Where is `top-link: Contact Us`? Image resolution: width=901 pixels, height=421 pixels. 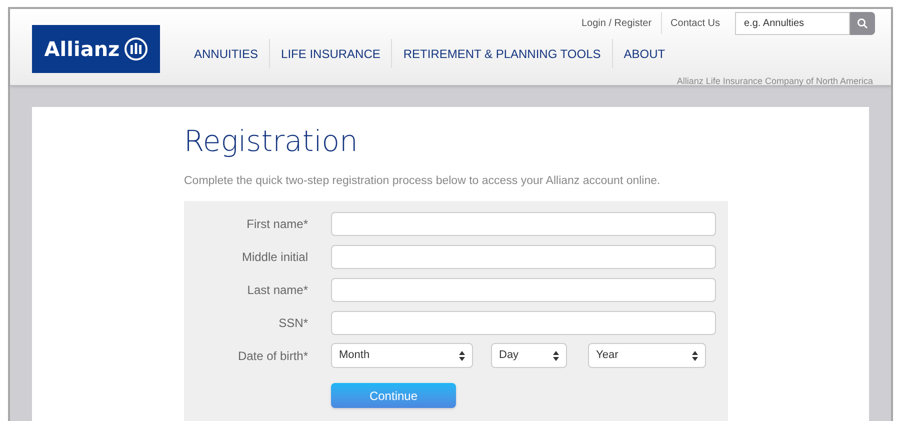
top-link: Contact Us is located at coordinates (694, 23).